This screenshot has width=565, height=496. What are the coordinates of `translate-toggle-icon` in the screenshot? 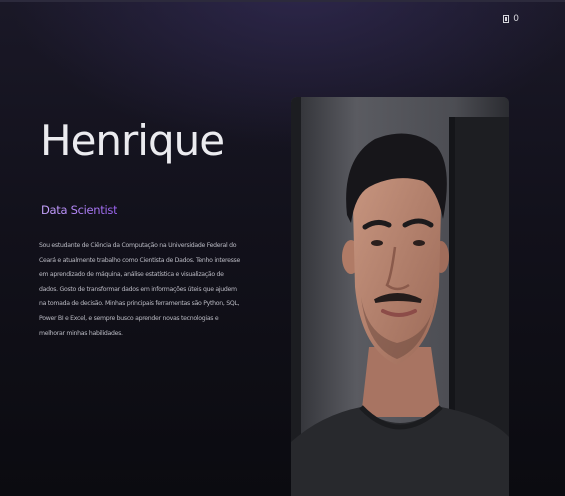 It's located at (506, 19).